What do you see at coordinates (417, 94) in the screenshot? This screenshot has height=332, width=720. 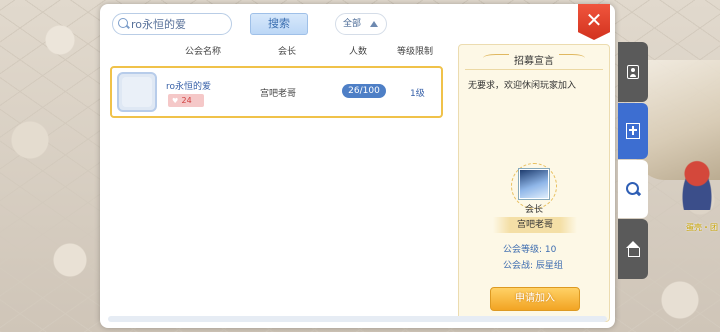 I see `guild-level-limit: 1级` at bounding box center [417, 94].